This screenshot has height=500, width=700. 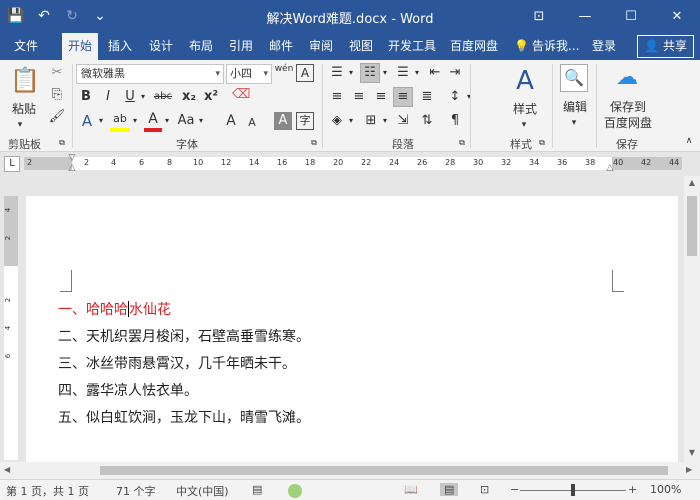 I want to click on zoom-slider-thumb, so click(x=573, y=490).